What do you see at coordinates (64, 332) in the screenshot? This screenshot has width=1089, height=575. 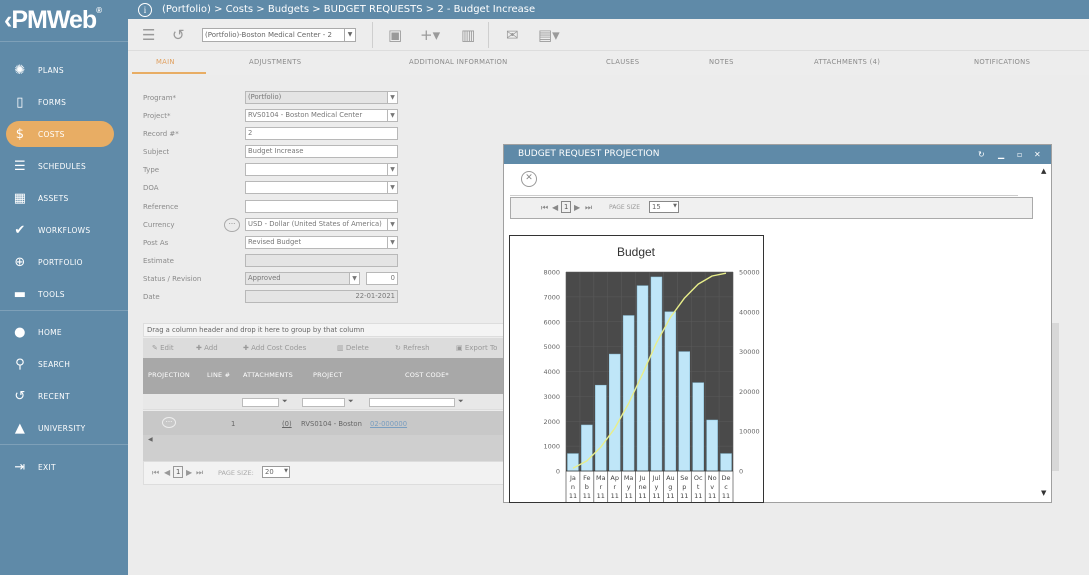 I see `sidebar-item-home: ● HOME` at bounding box center [64, 332].